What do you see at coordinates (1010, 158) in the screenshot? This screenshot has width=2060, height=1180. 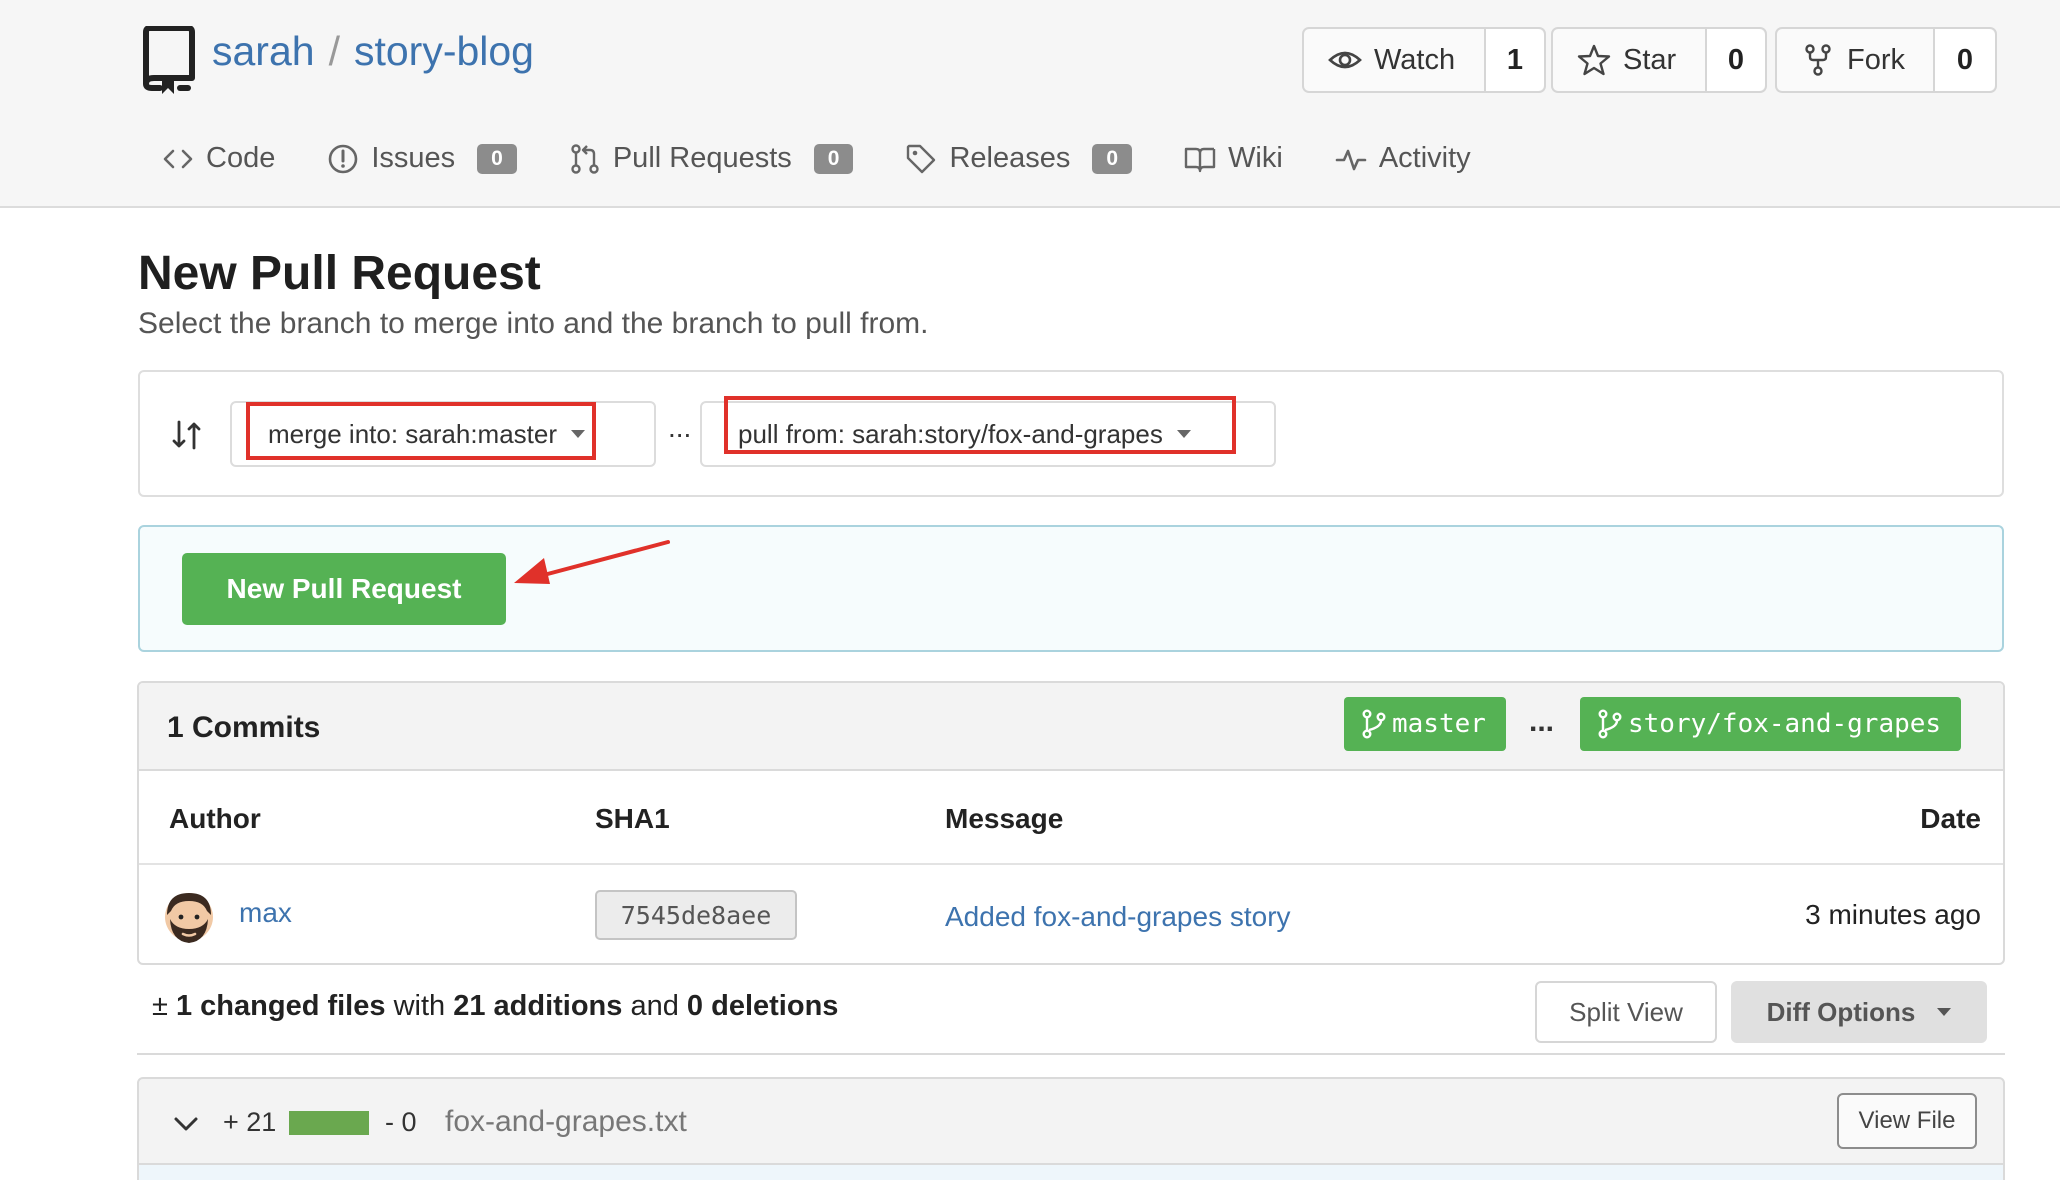 I see `tab-releases-label: Releases` at bounding box center [1010, 158].